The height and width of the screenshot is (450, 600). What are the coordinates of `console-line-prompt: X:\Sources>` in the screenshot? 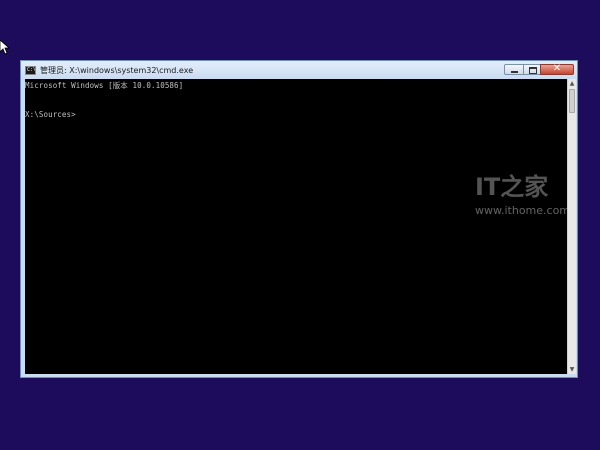 It's located at (50, 114).